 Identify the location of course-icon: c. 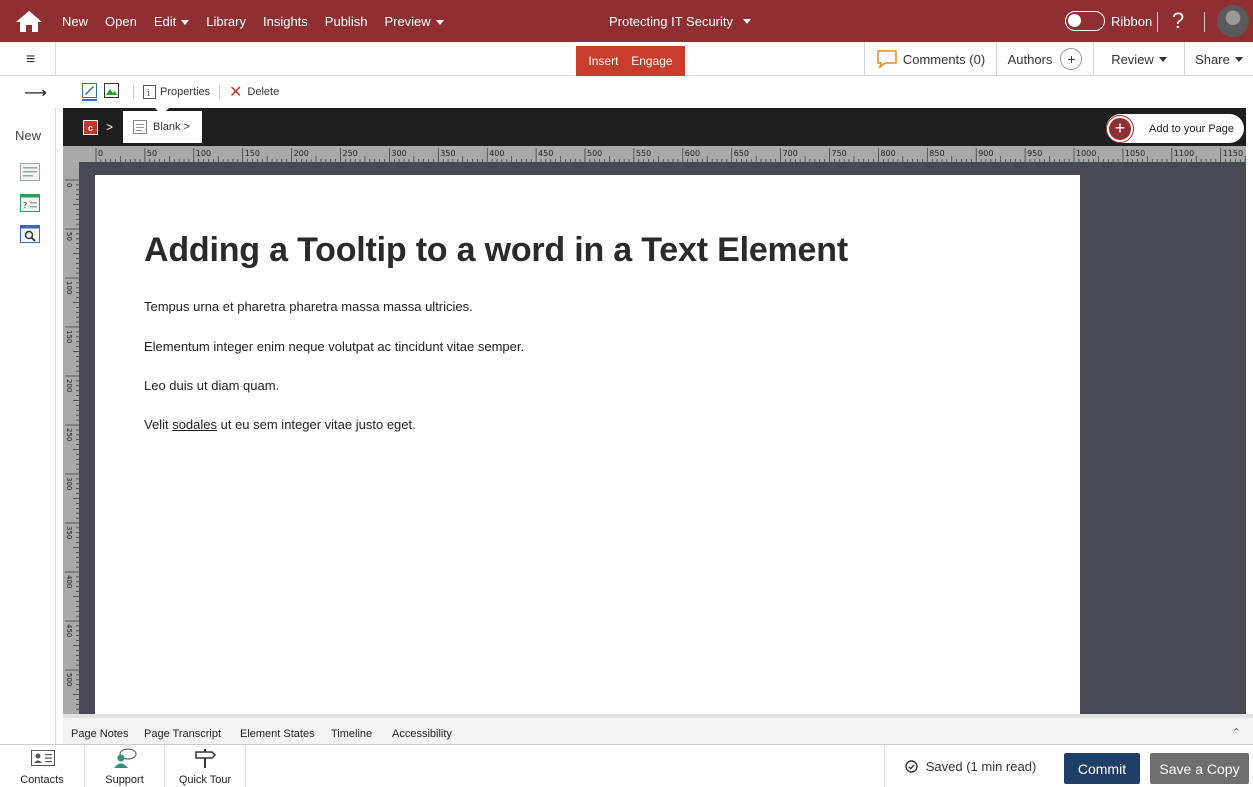
(90, 127).